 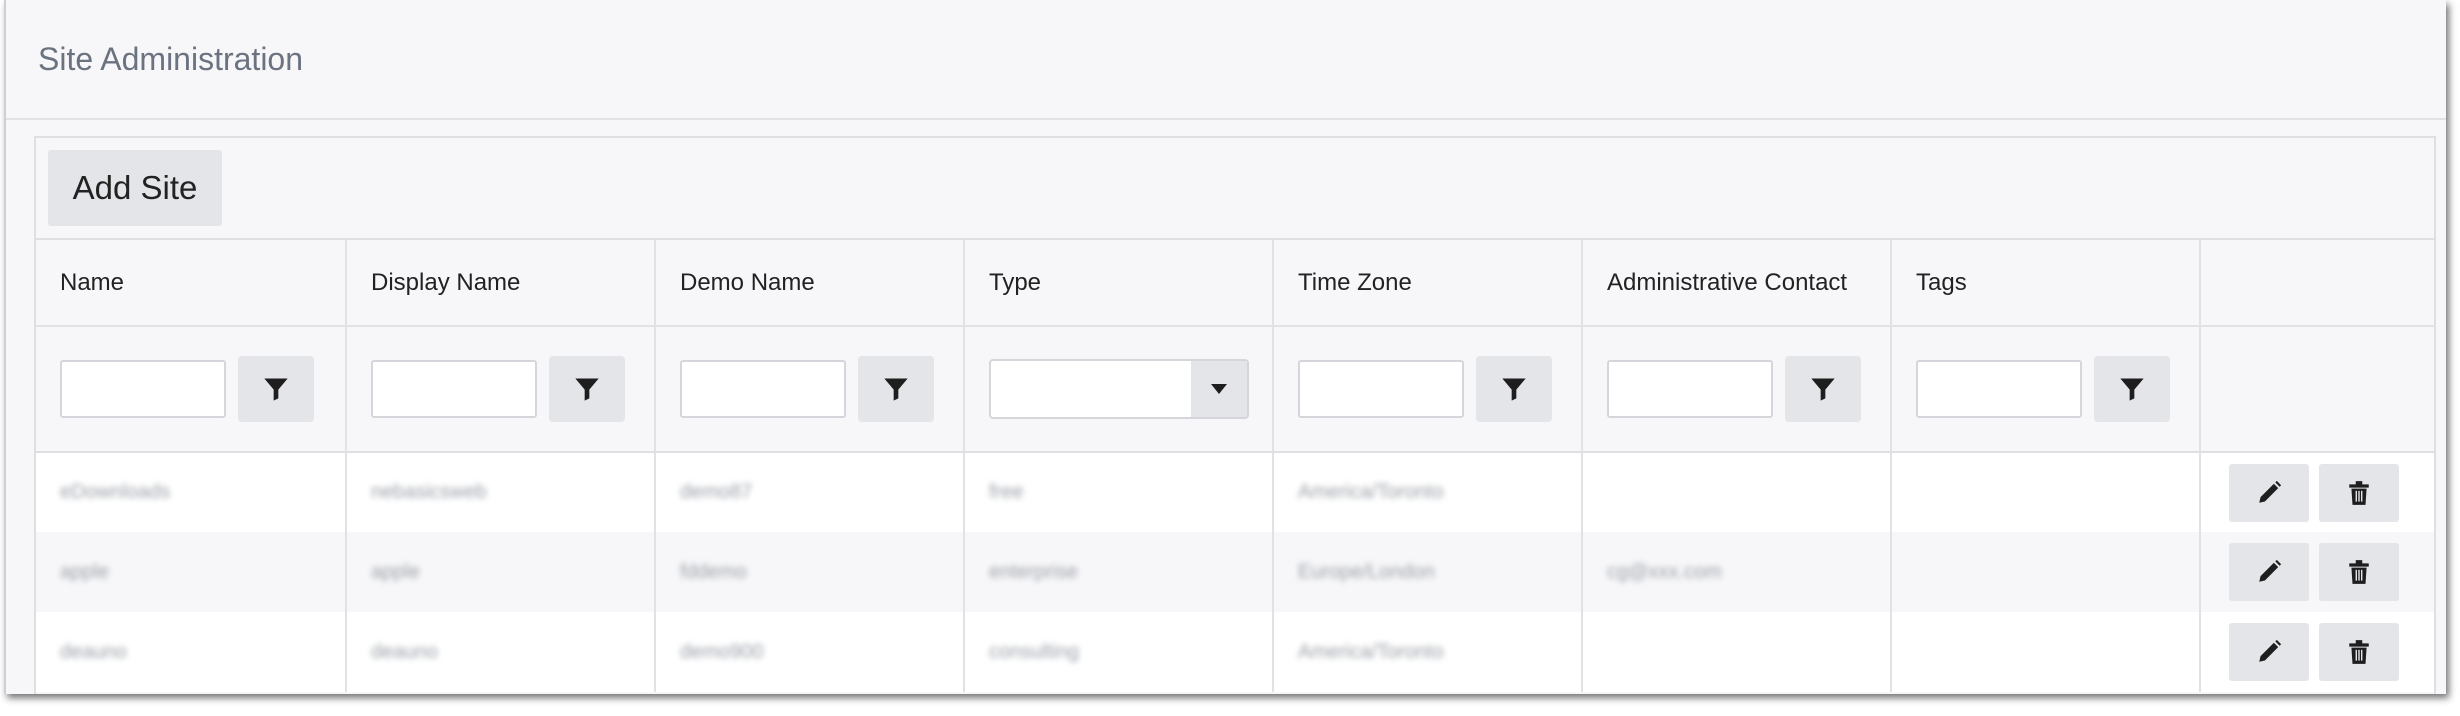 I want to click on cell-display-name: nebasicsweb, so click(x=429, y=492).